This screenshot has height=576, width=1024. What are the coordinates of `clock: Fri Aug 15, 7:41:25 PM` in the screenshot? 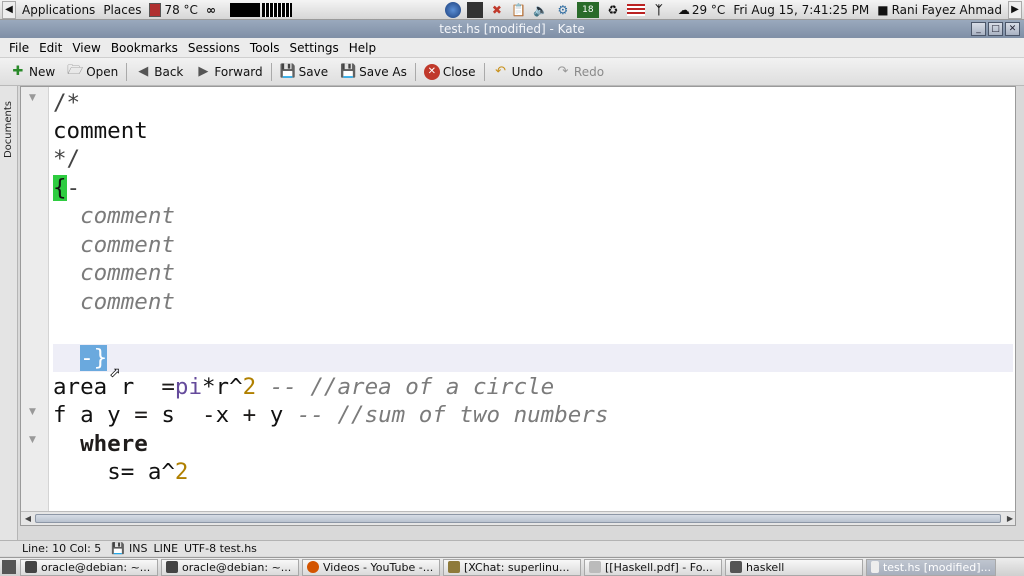 It's located at (801, 9).